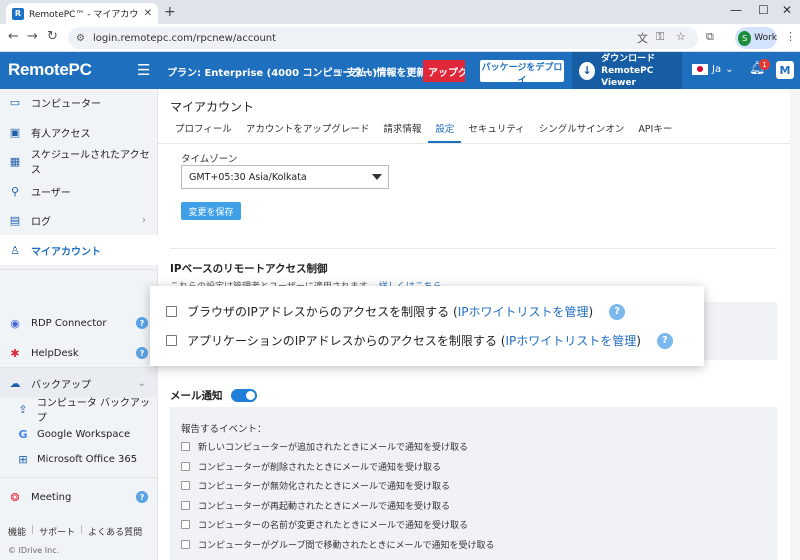 Image resolution: width=800 pixels, height=560 pixels. I want to click on tab-api-key: APIキー, so click(655, 132).